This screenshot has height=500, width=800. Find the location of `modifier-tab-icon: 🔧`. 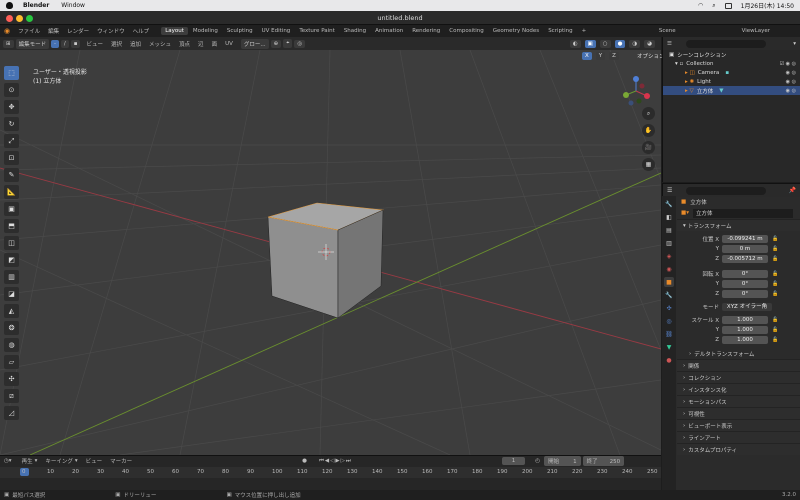

modifier-tab-icon: 🔧 is located at coordinates (669, 295).